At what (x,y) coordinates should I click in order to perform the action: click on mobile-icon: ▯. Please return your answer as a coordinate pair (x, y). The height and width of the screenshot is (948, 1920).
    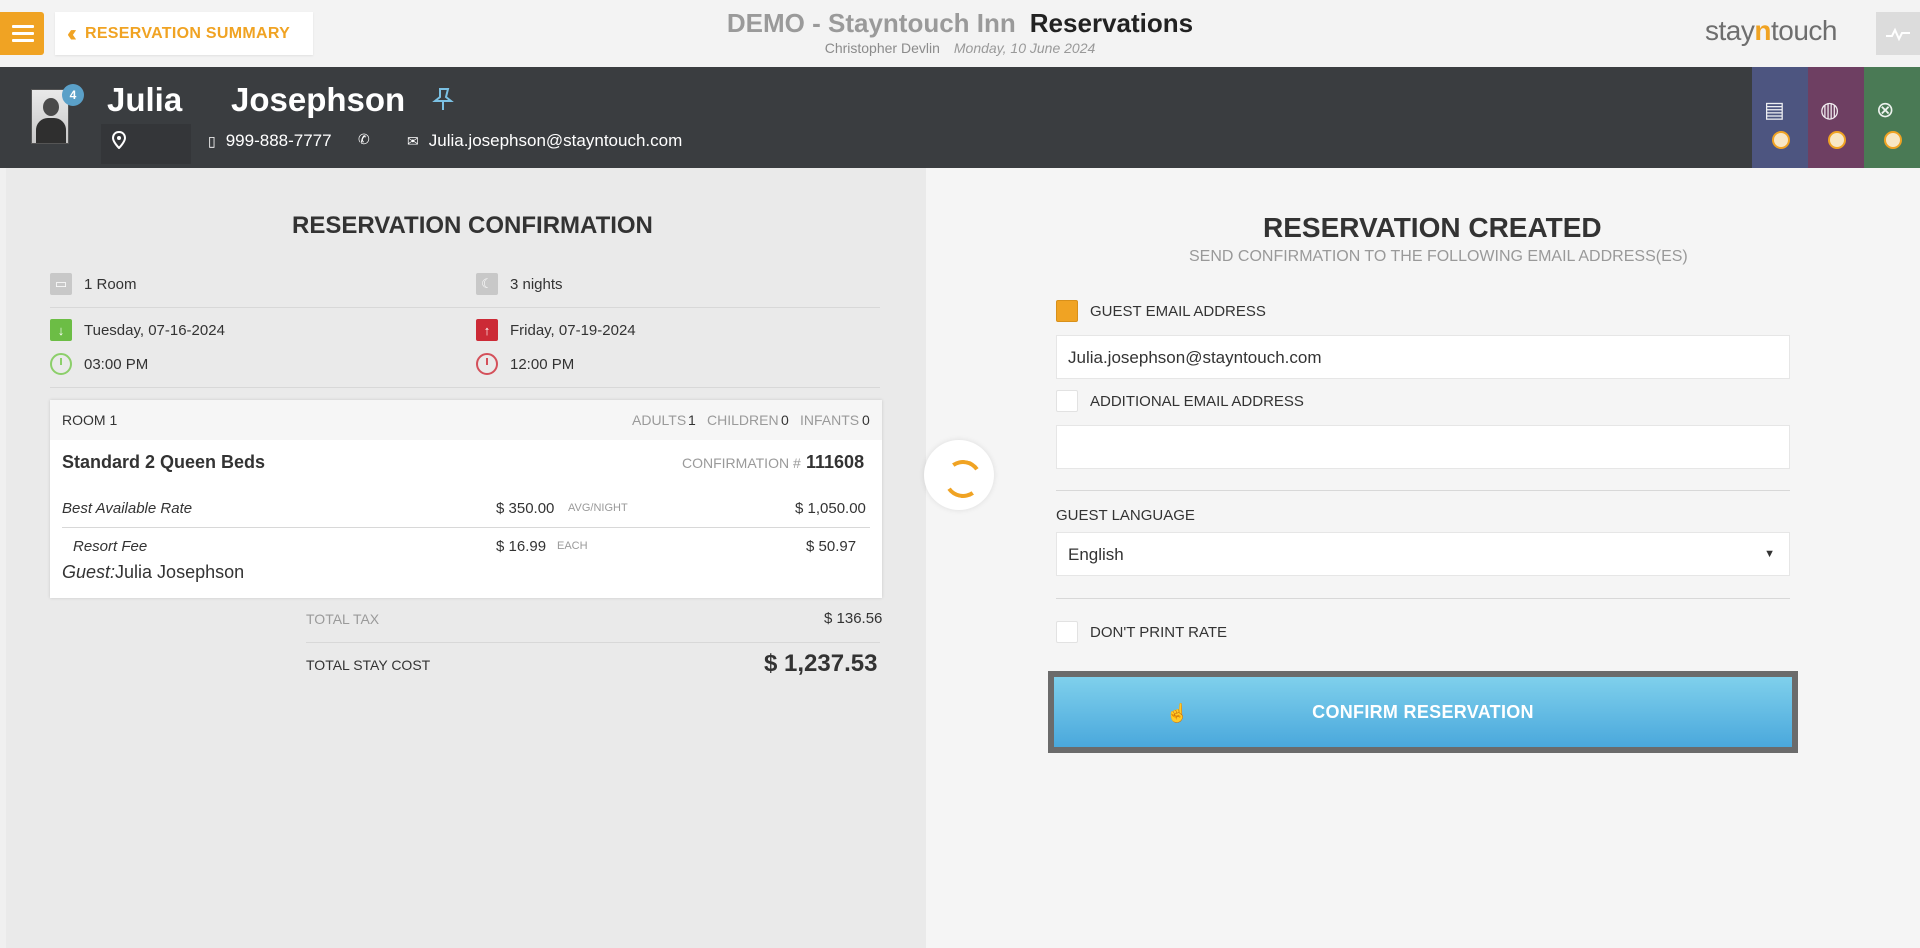
    Looking at the image, I should click on (212, 140).